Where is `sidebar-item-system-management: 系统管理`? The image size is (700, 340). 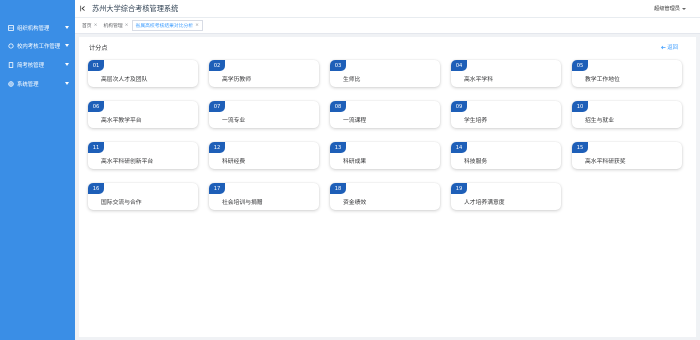
sidebar-item-system-management: 系统管理 is located at coordinates (37, 84).